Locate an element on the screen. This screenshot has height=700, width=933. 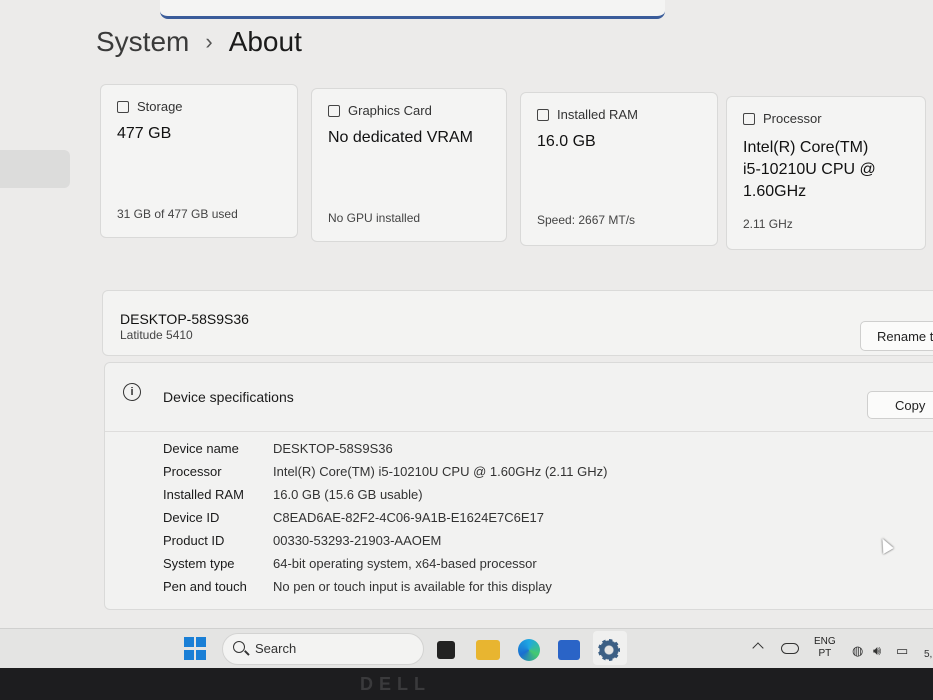
processor-card-value-line1: Intel(R) Core(TM) is located at coordinates (806, 147).